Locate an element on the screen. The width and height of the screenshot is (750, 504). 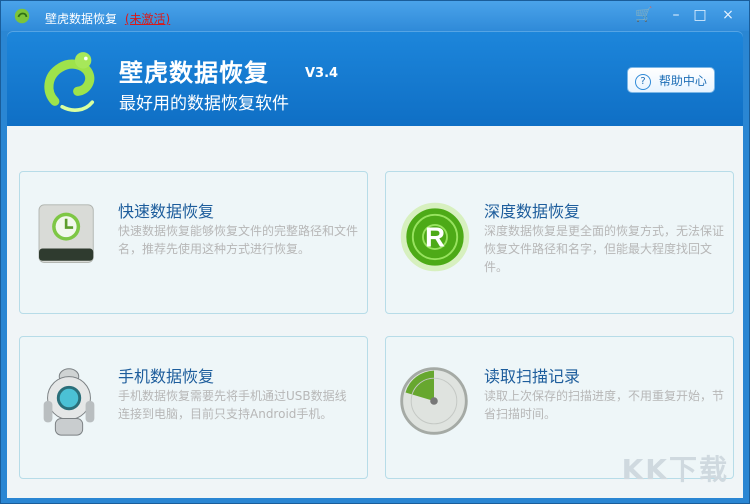
scan-record-title: 读取扫描记录 is located at coordinates (532, 376).